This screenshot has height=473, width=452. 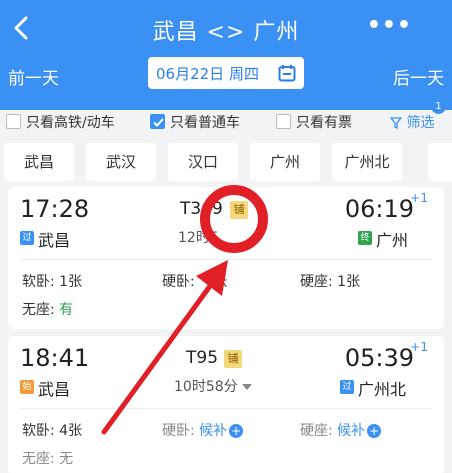 I want to click on caret-down-icon, so click(x=246, y=387).